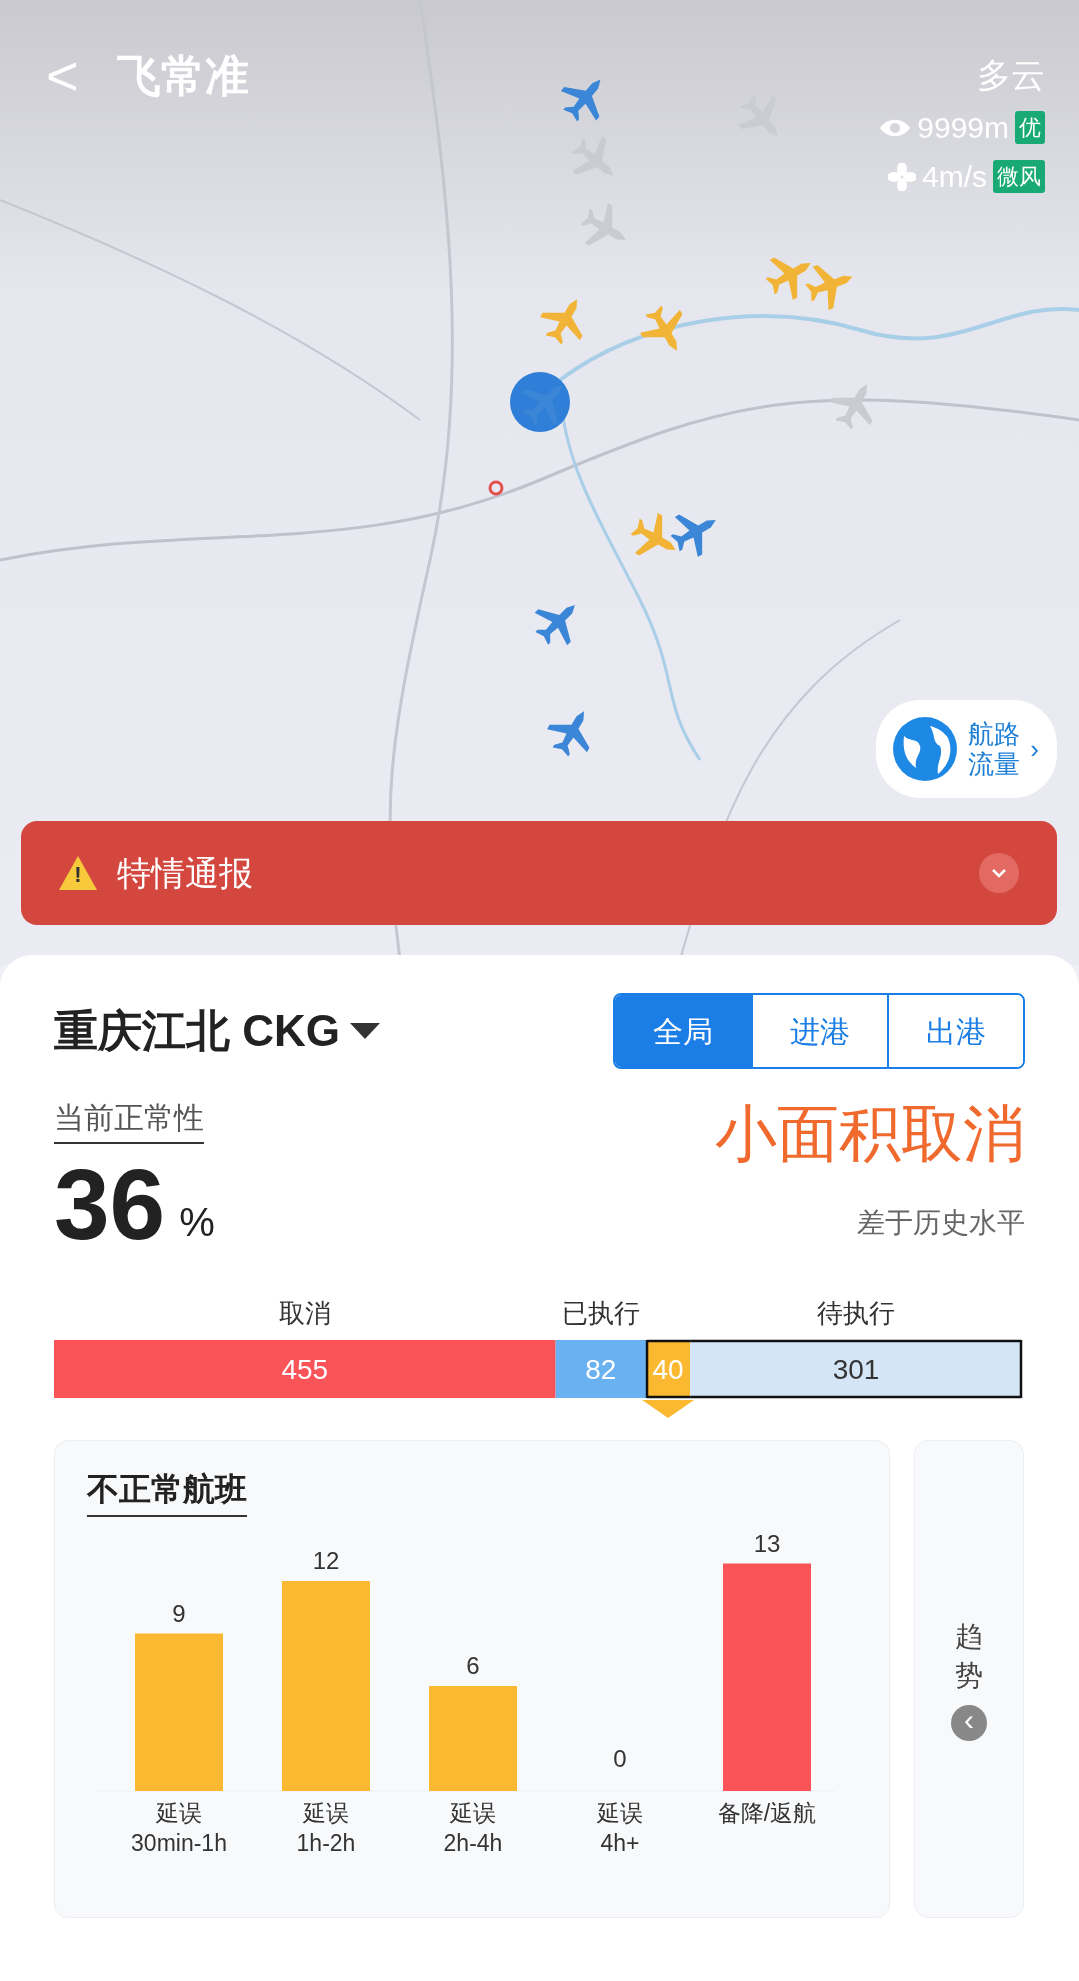 This screenshot has height=1981, width=1079. What do you see at coordinates (539, 873) in the screenshot?
I see `alert-banner: ! 特情通报` at bounding box center [539, 873].